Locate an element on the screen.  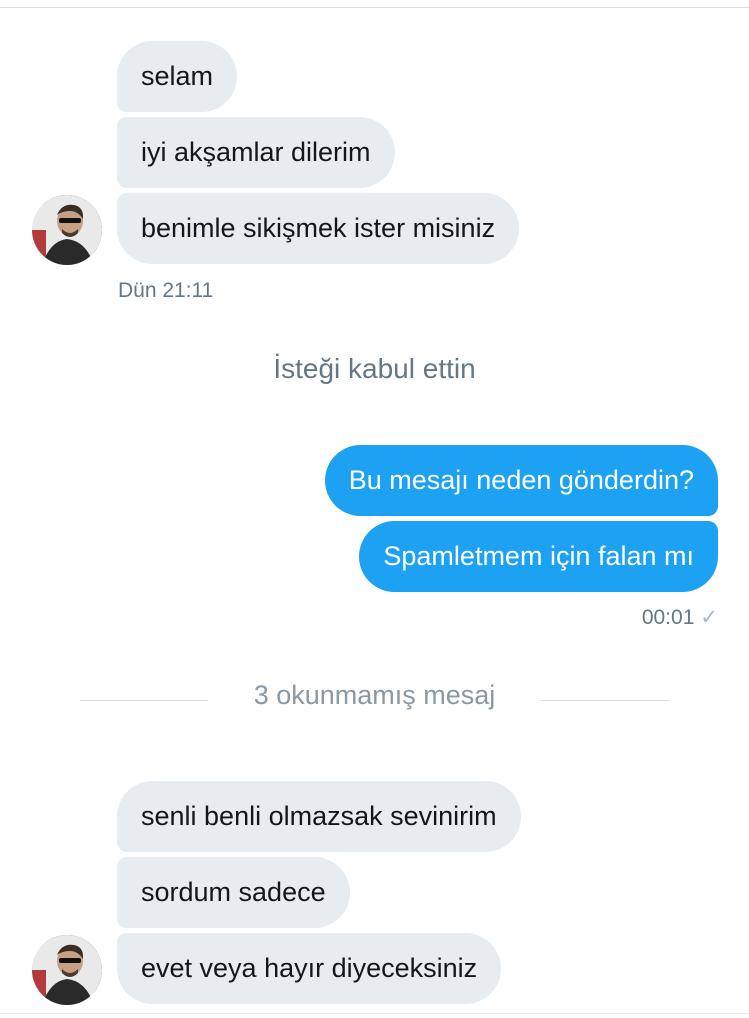
checkmark-icon: ✓ is located at coordinates (709, 617).